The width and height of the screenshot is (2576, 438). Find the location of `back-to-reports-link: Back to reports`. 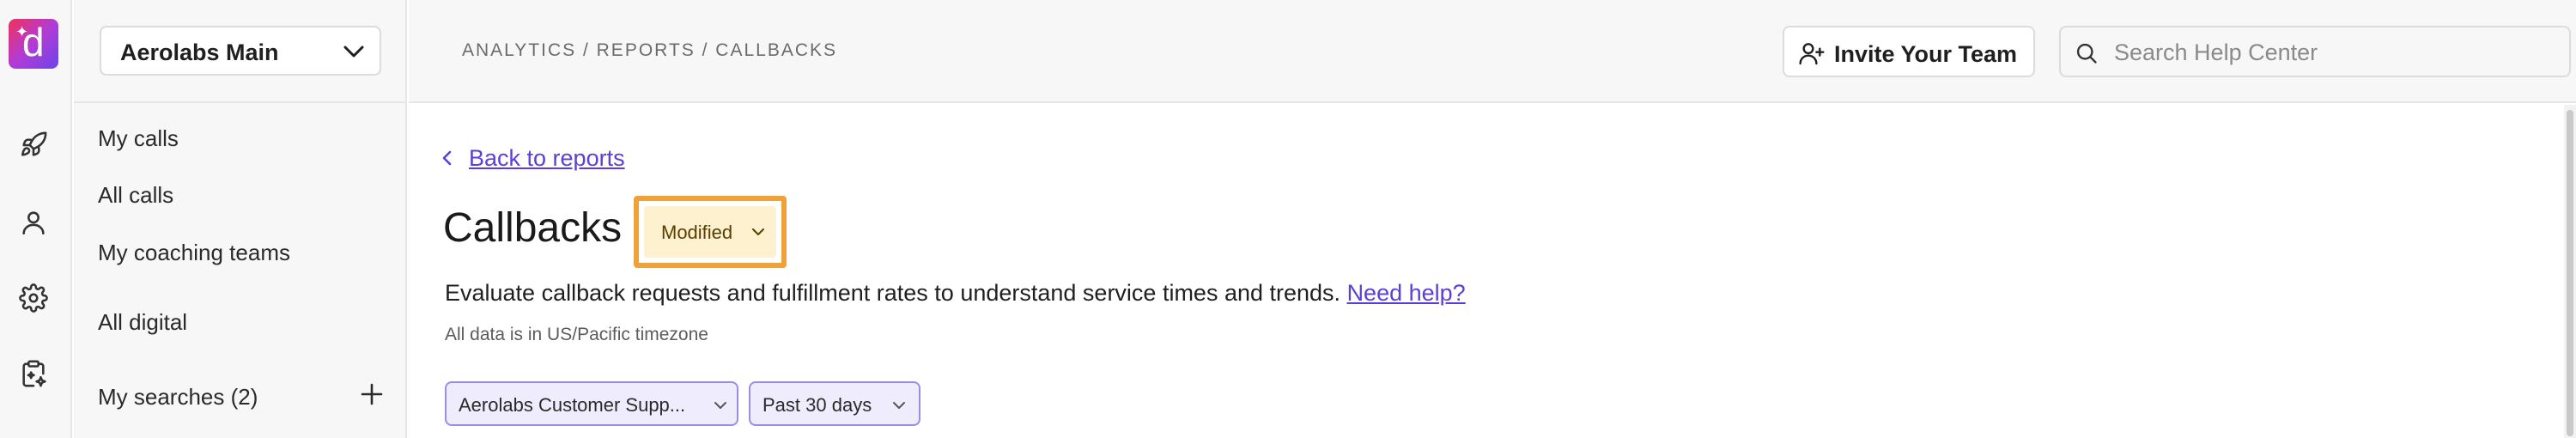

back-to-reports-link: Back to reports is located at coordinates (532, 158).